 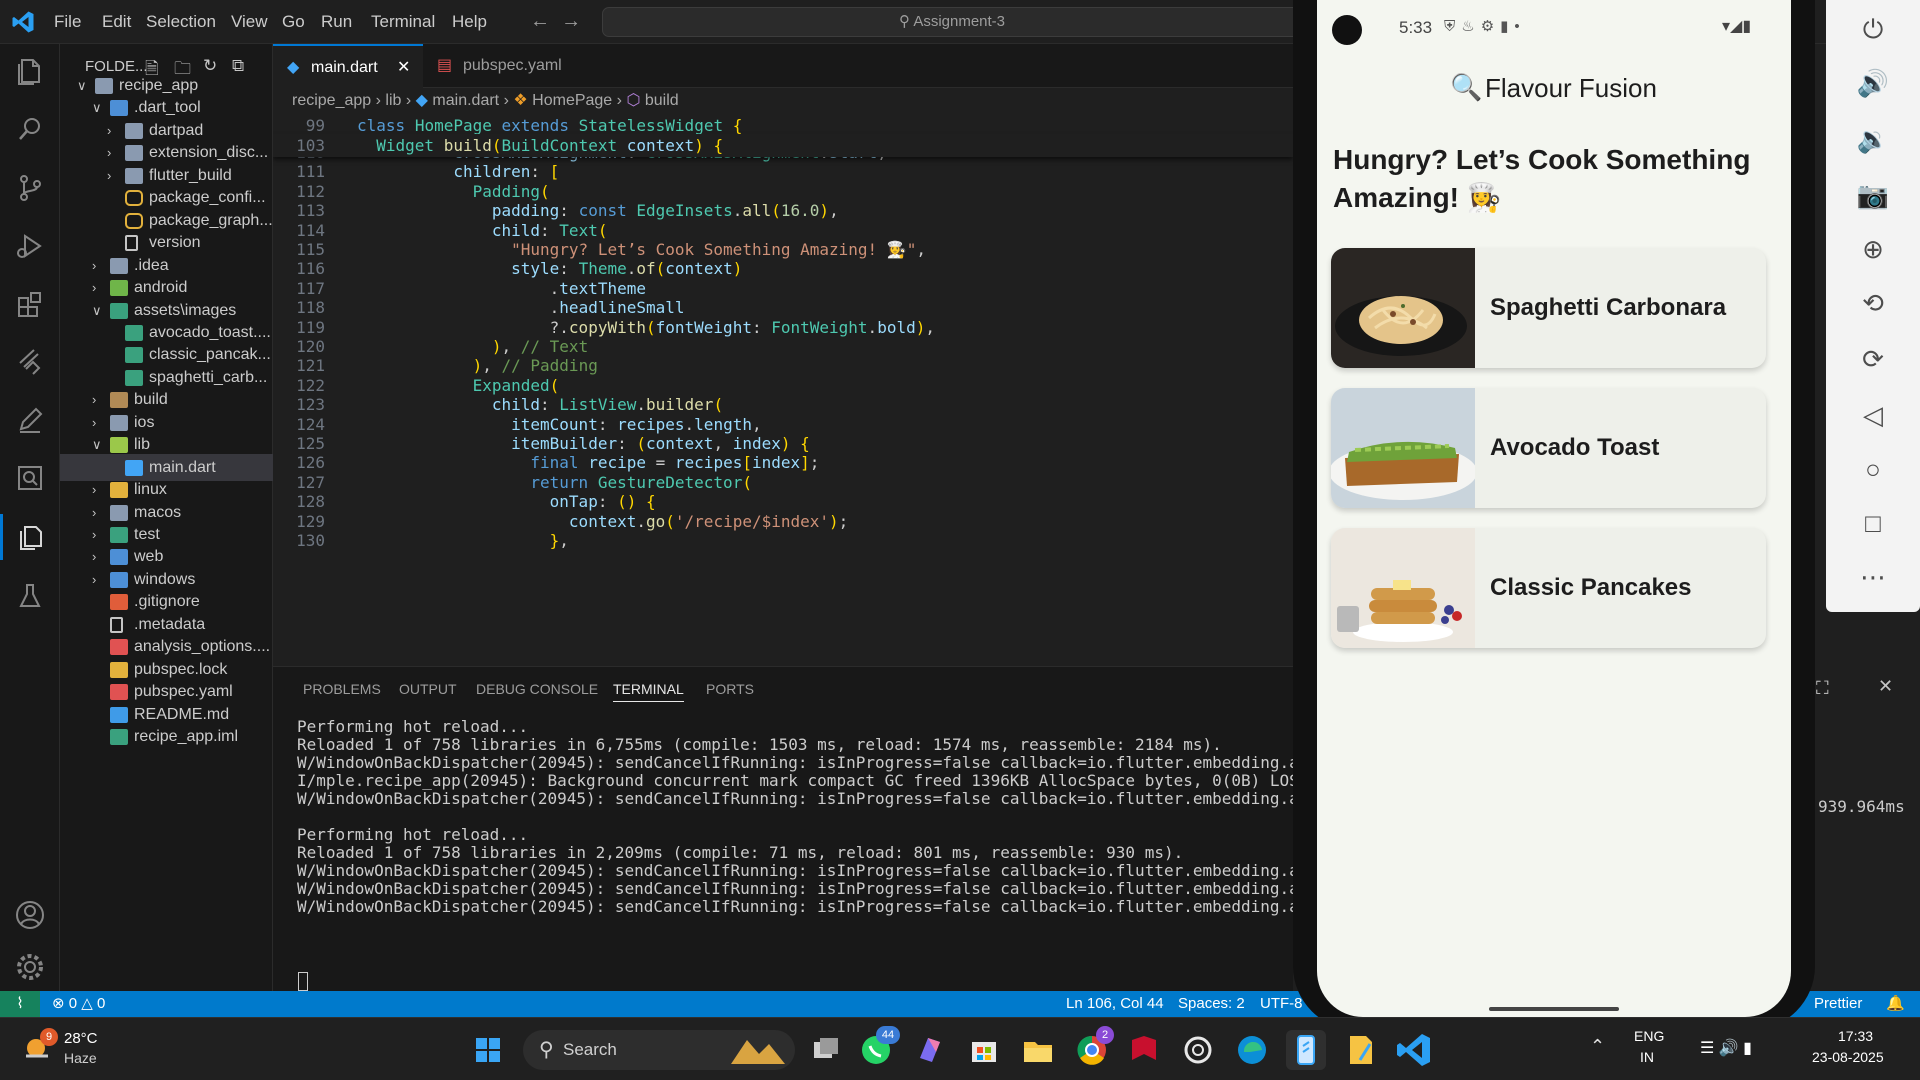 I want to click on file-explorer-icon, so click(x=1038, y=1050).